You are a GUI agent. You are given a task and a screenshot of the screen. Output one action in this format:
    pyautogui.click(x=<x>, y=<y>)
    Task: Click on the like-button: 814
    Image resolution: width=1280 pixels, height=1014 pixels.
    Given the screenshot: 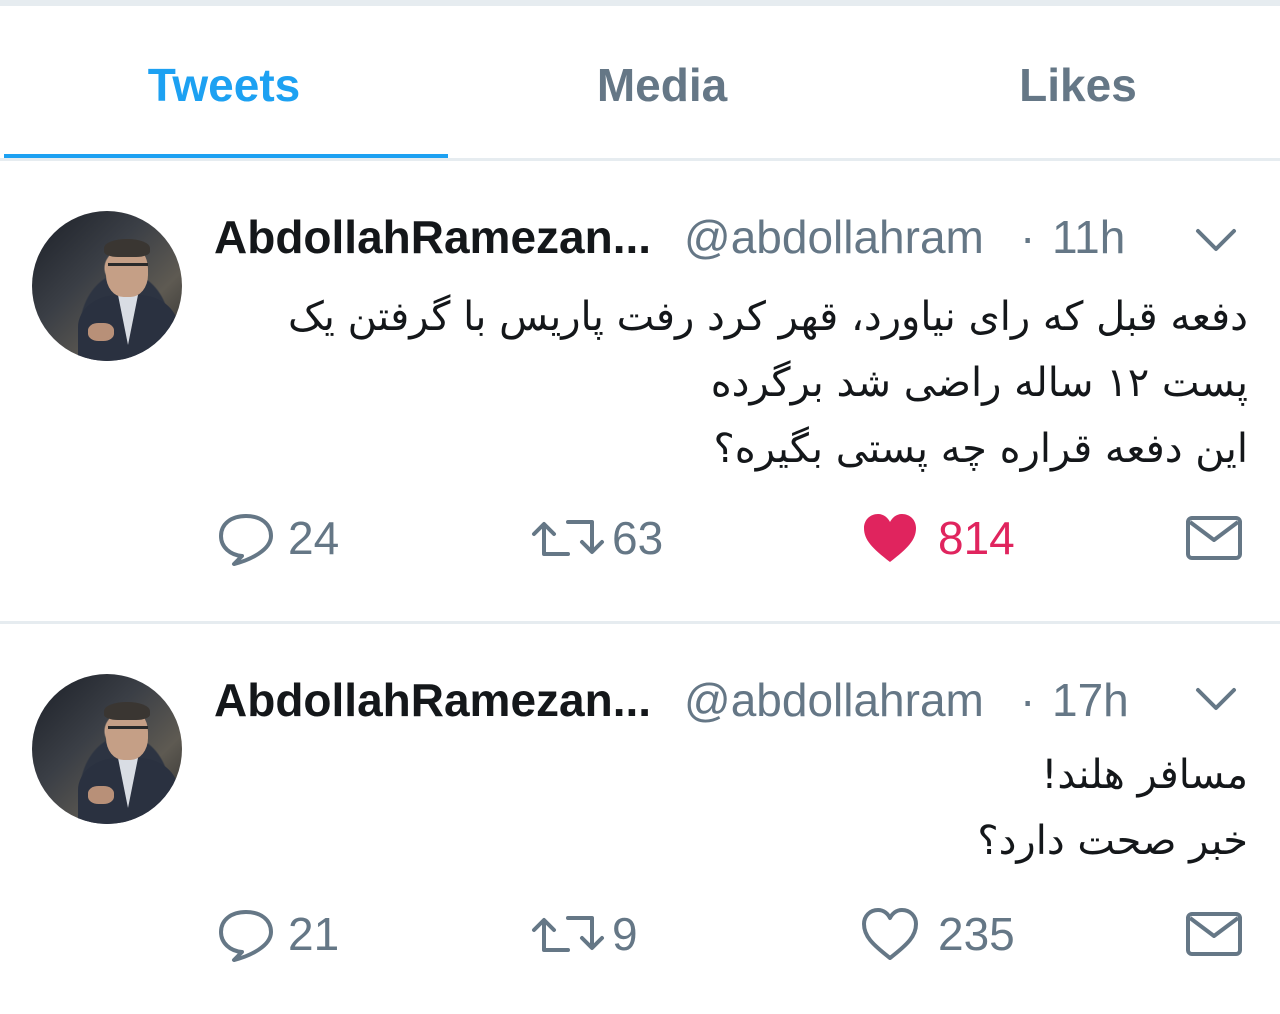 What is the action you would take?
    pyautogui.click(x=937, y=538)
    